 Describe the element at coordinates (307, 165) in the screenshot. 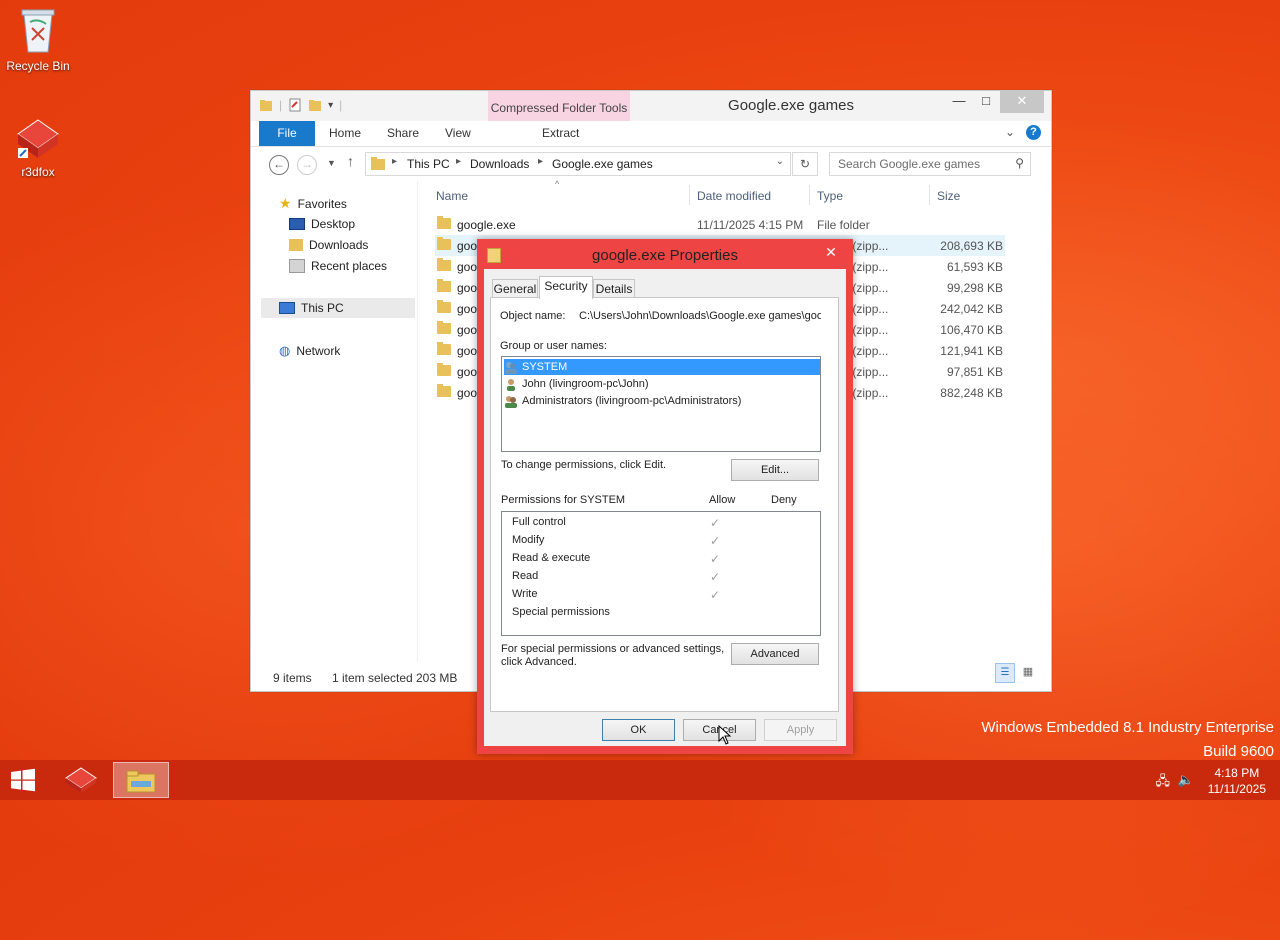

I see `forward-button: →` at that location.